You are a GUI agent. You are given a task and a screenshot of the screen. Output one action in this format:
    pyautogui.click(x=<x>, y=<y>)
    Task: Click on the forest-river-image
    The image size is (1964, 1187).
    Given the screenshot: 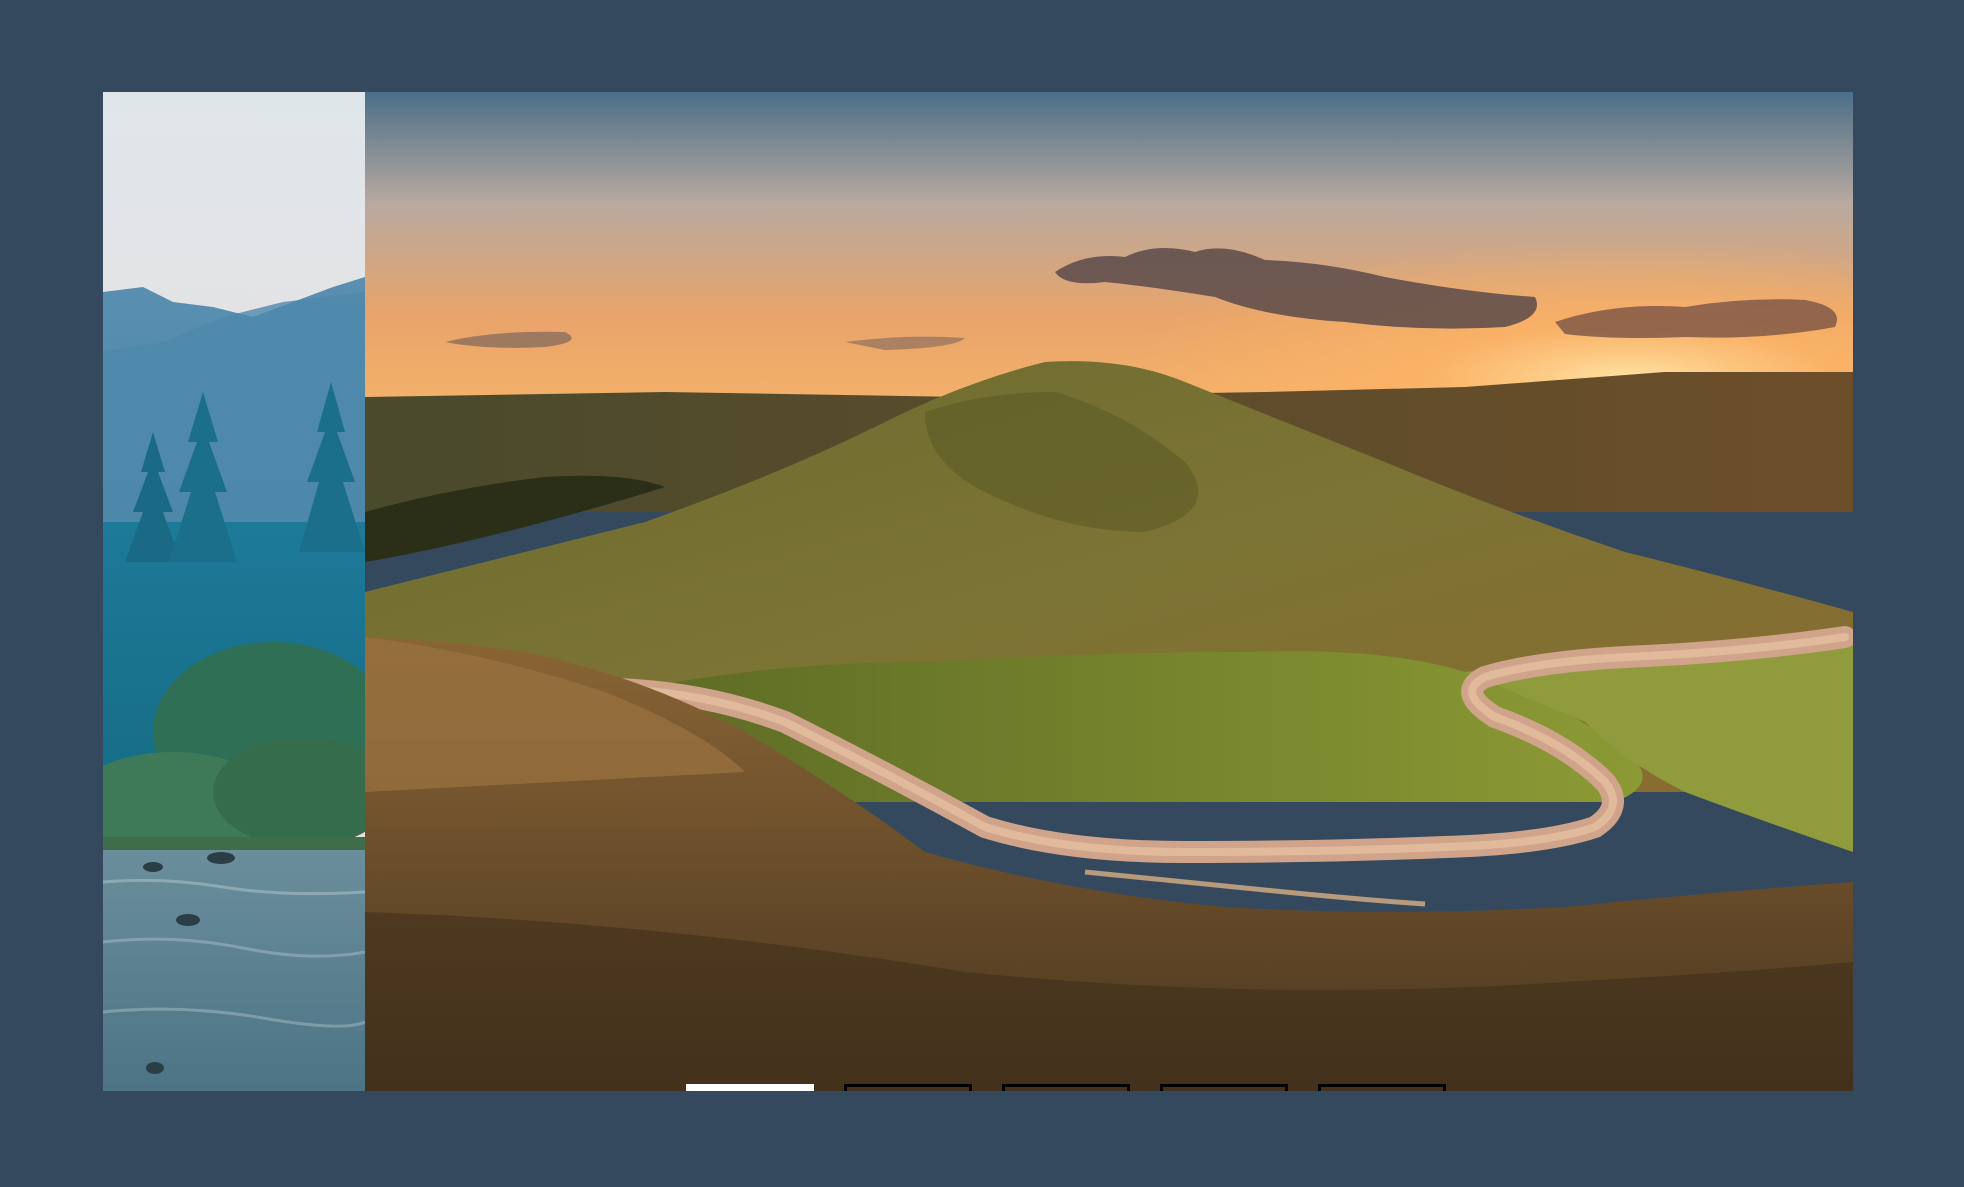 What is the action you would take?
    pyautogui.click(x=234, y=591)
    